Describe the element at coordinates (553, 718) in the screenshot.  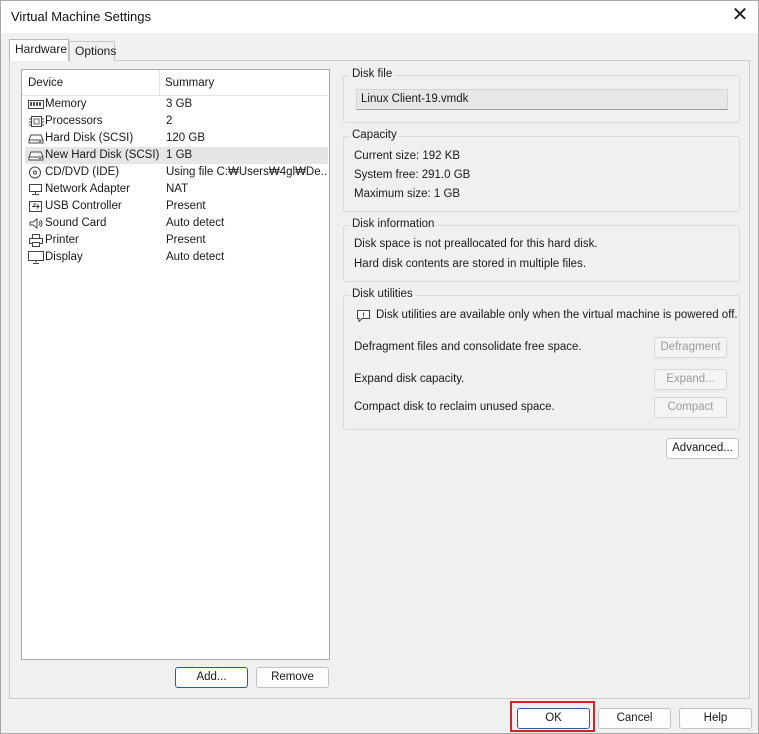
I see `ok-button: OK` at that location.